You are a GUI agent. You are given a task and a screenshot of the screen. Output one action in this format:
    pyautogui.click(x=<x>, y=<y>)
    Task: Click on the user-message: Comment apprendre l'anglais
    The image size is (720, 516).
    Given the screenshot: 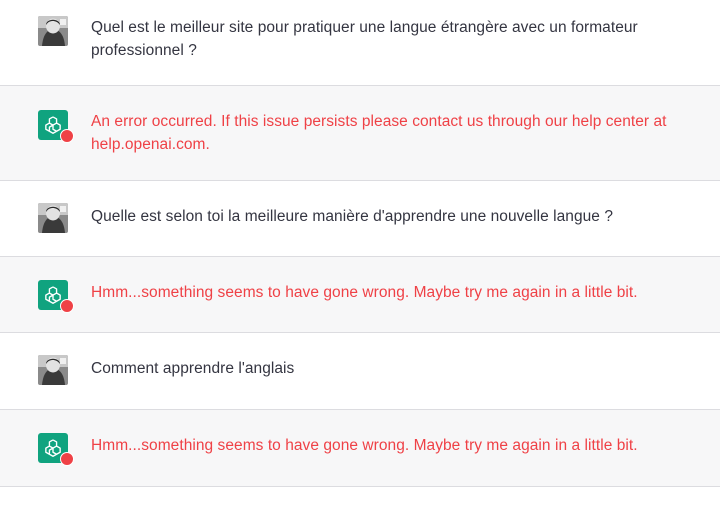 What is the action you would take?
    pyautogui.click(x=360, y=371)
    